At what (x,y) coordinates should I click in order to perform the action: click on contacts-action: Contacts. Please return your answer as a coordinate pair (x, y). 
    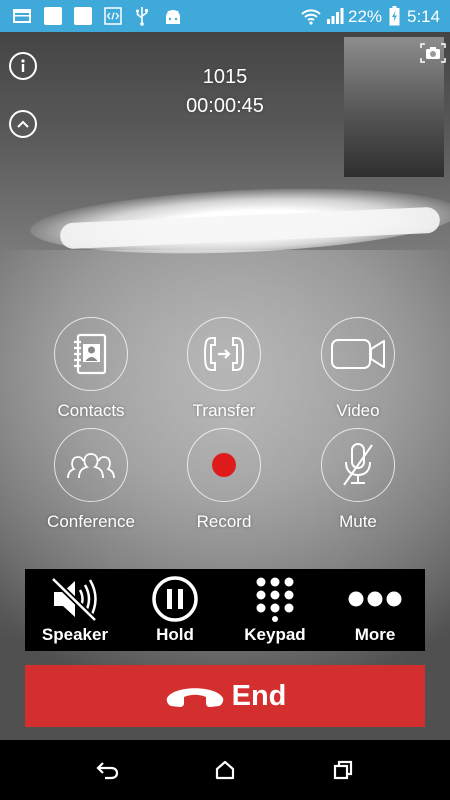
    Looking at the image, I should click on (91, 369).